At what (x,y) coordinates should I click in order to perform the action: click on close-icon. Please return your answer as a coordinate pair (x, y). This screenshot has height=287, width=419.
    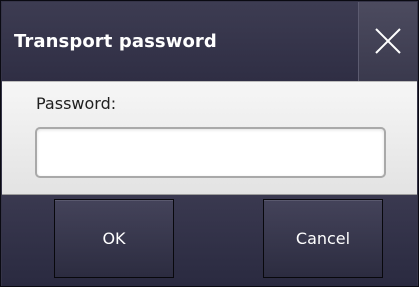
    Looking at the image, I should click on (388, 41).